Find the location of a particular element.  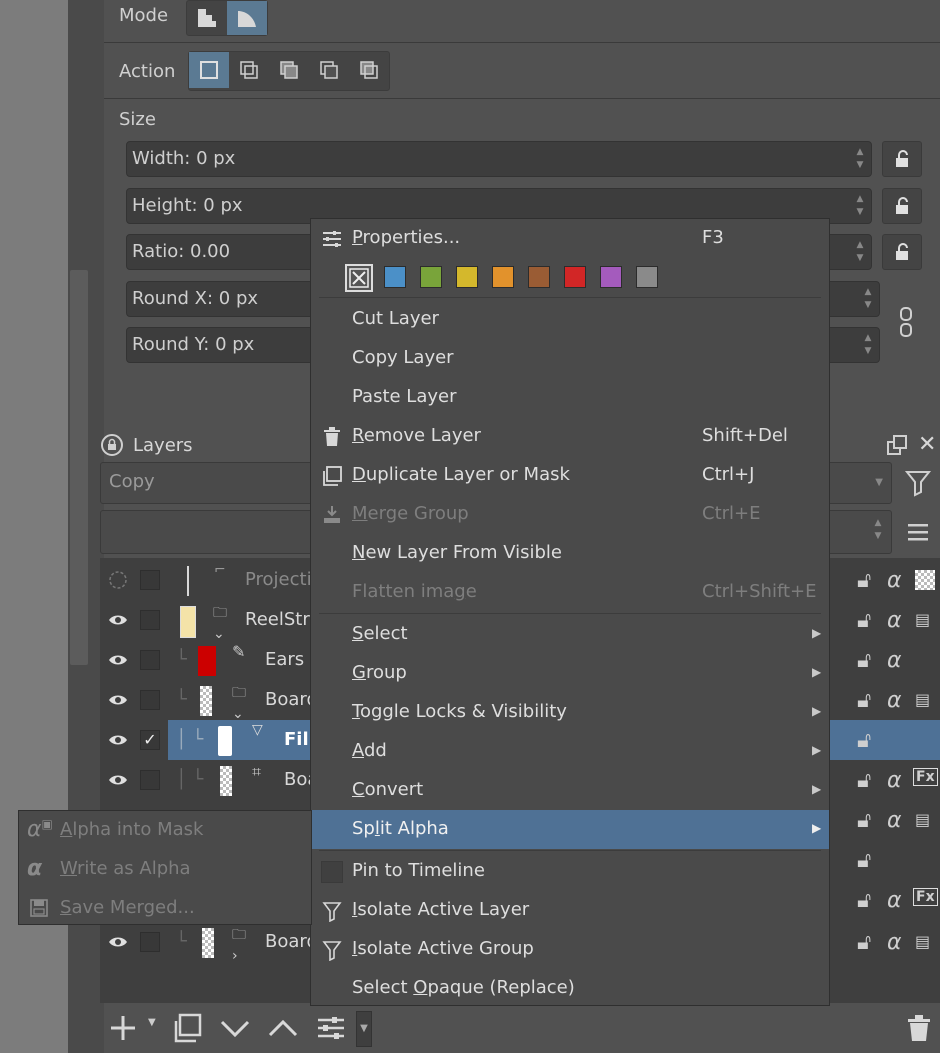

menu-item-toggle-locks: Toggle Locks & Visibility ▶ is located at coordinates (570, 712).